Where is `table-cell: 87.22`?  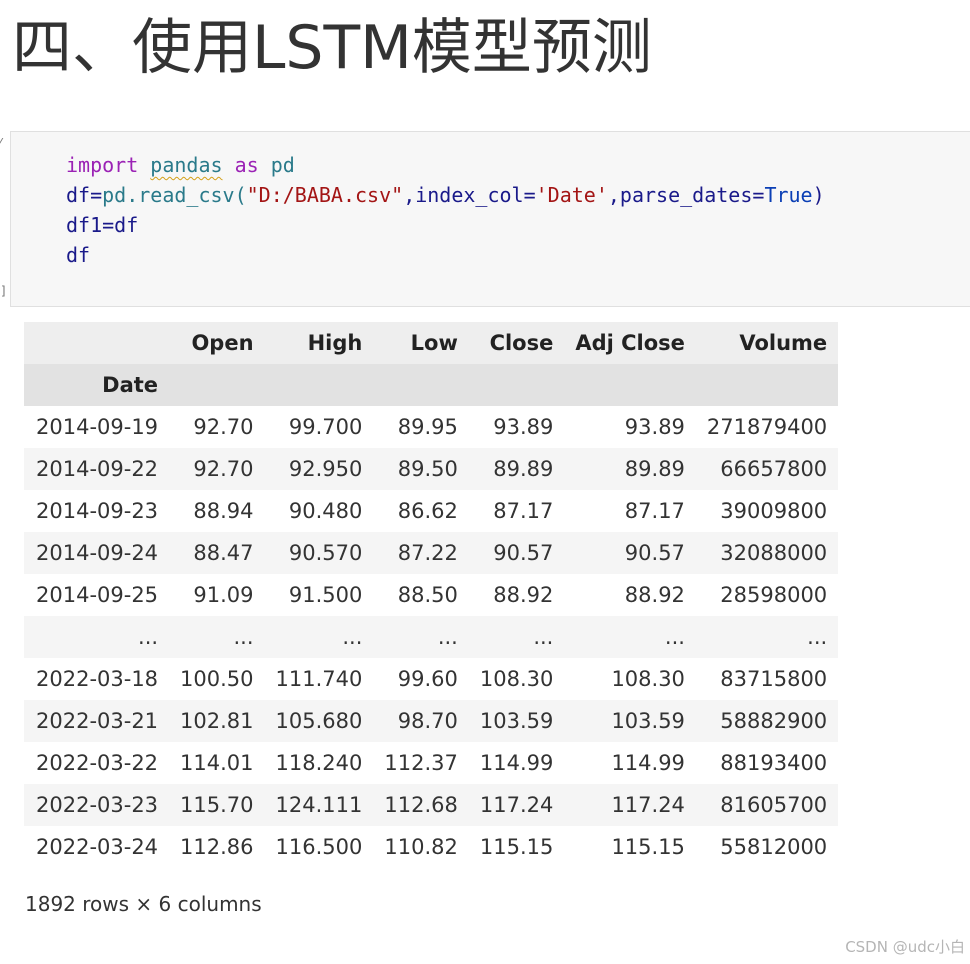
table-cell: 87.22 is located at coordinates (421, 553).